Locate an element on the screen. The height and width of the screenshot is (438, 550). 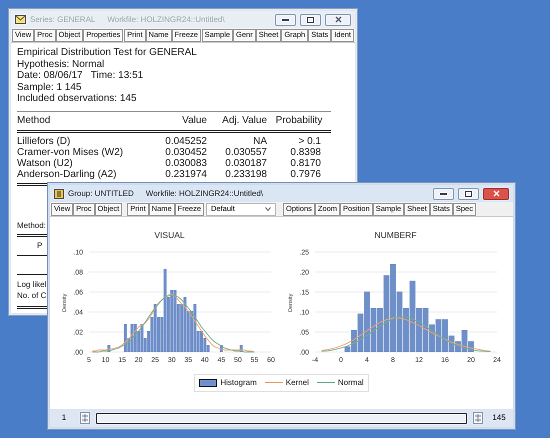
table-cell-text: 0.231974 is located at coordinates (185, 174).